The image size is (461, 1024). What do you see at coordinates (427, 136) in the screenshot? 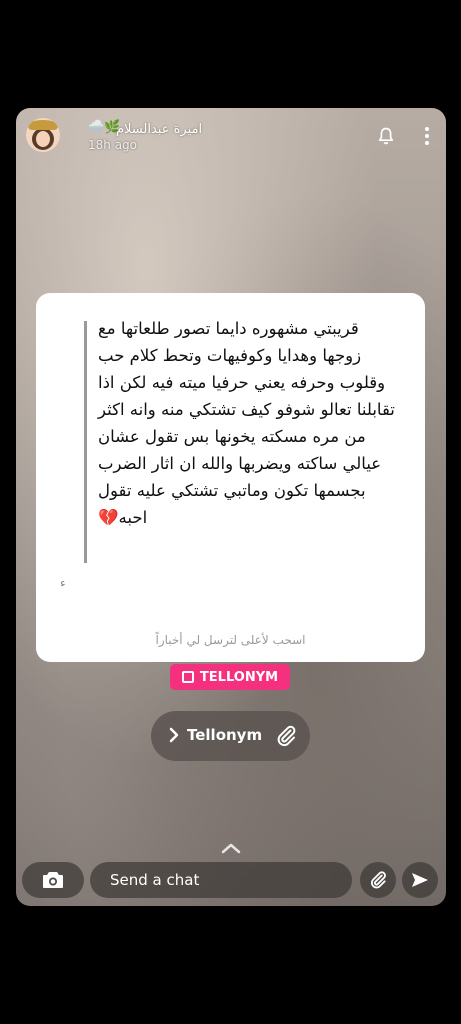
I see `more-icon` at bounding box center [427, 136].